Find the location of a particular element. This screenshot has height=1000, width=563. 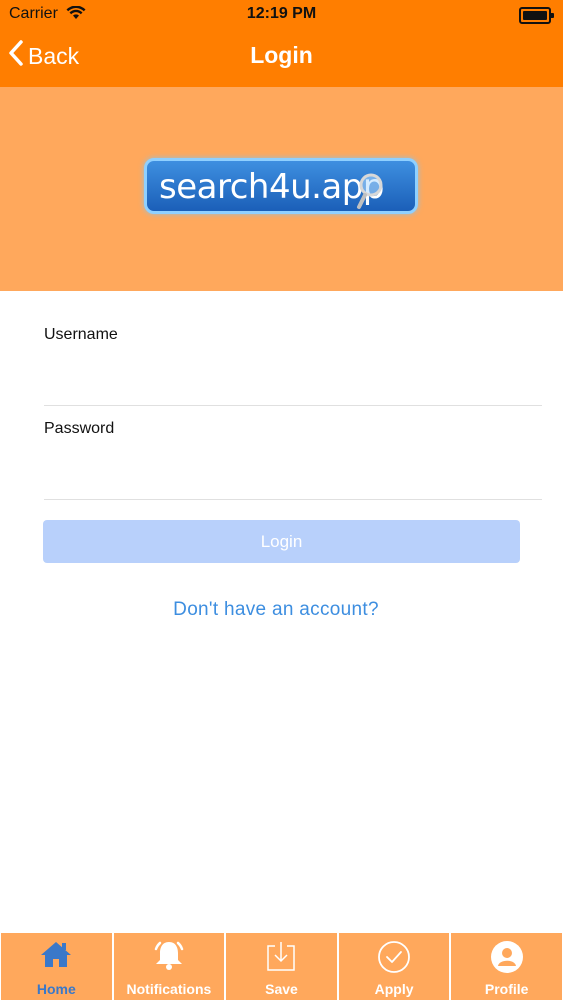

tab-save: Save is located at coordinates (281, 966).